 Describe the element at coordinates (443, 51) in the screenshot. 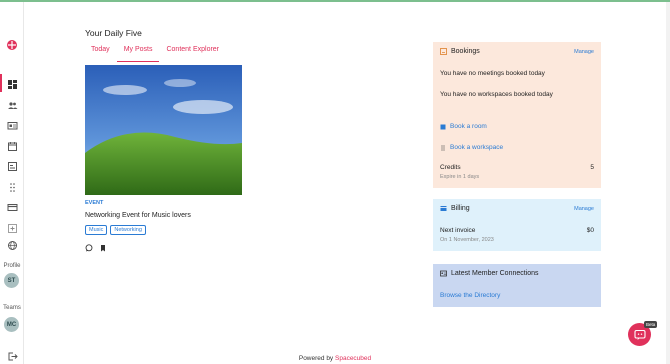

I see `bookings-icon` at that location.